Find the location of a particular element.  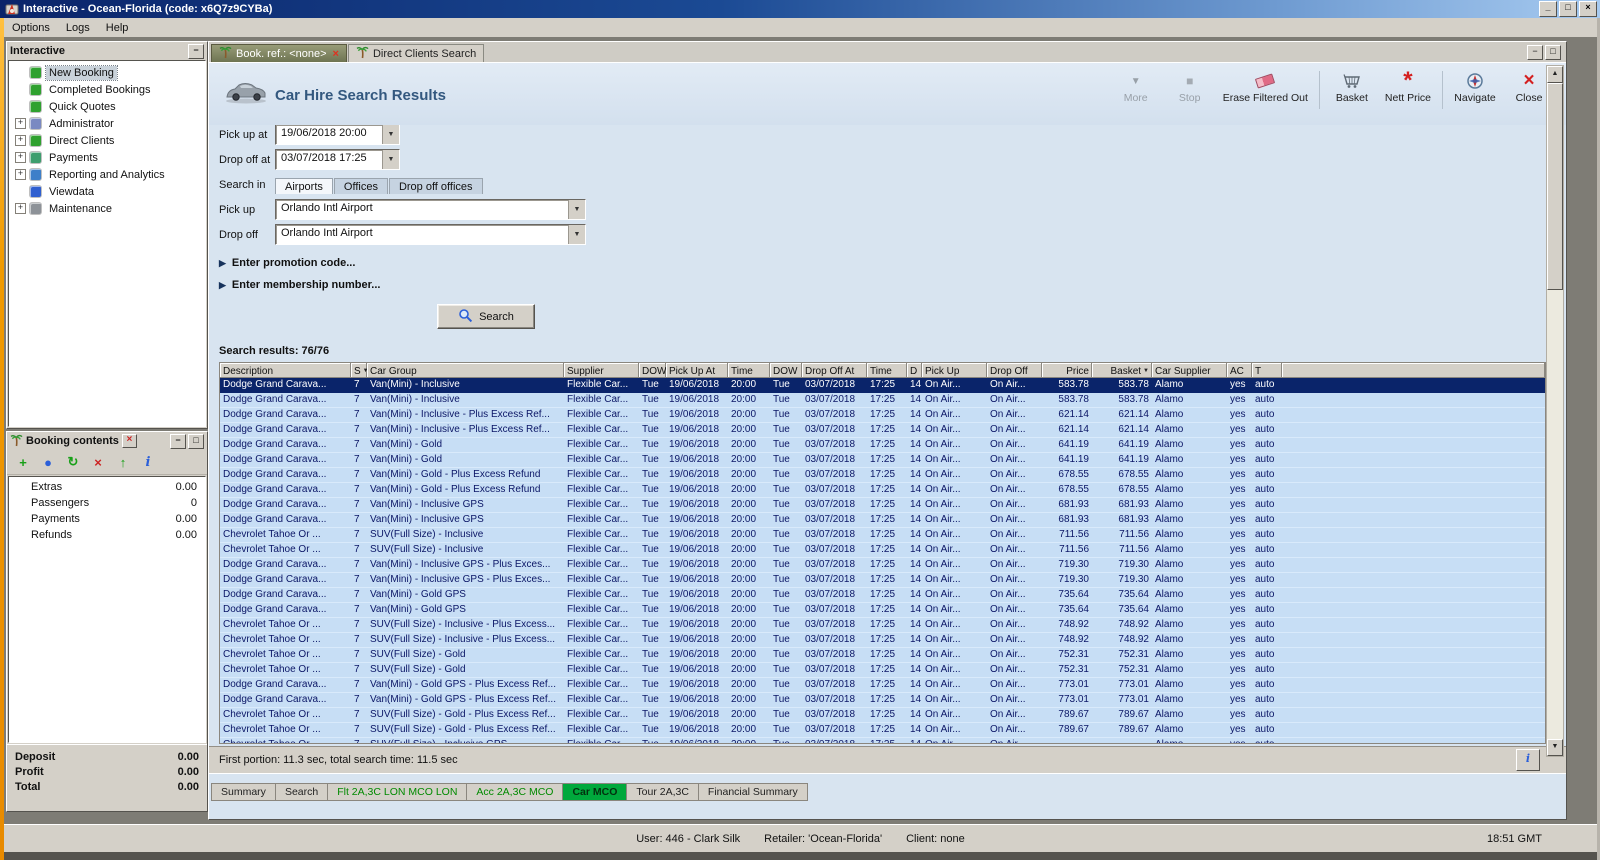

column-header-d: D is located at coordinates (914, 370).